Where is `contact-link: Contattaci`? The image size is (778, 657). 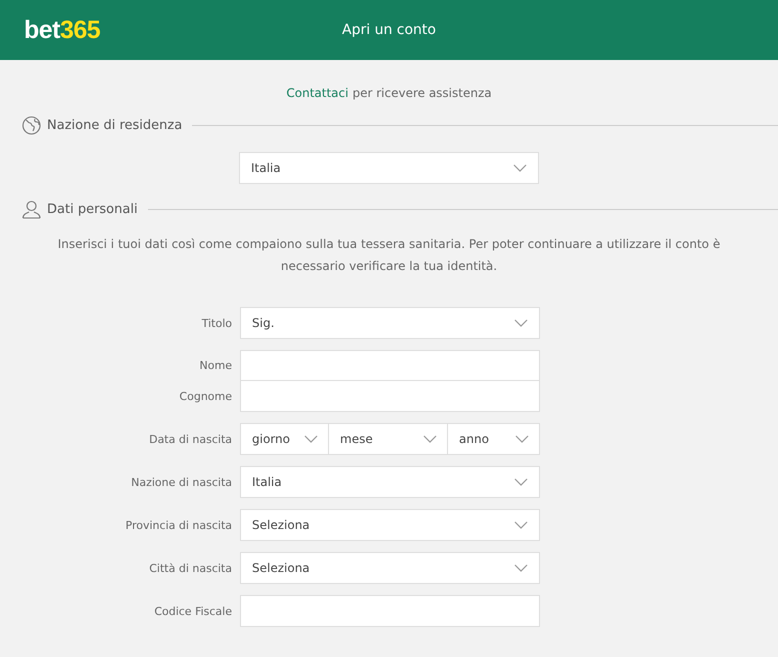 contact-link: Contattaci is located at coordinates (317, 93).